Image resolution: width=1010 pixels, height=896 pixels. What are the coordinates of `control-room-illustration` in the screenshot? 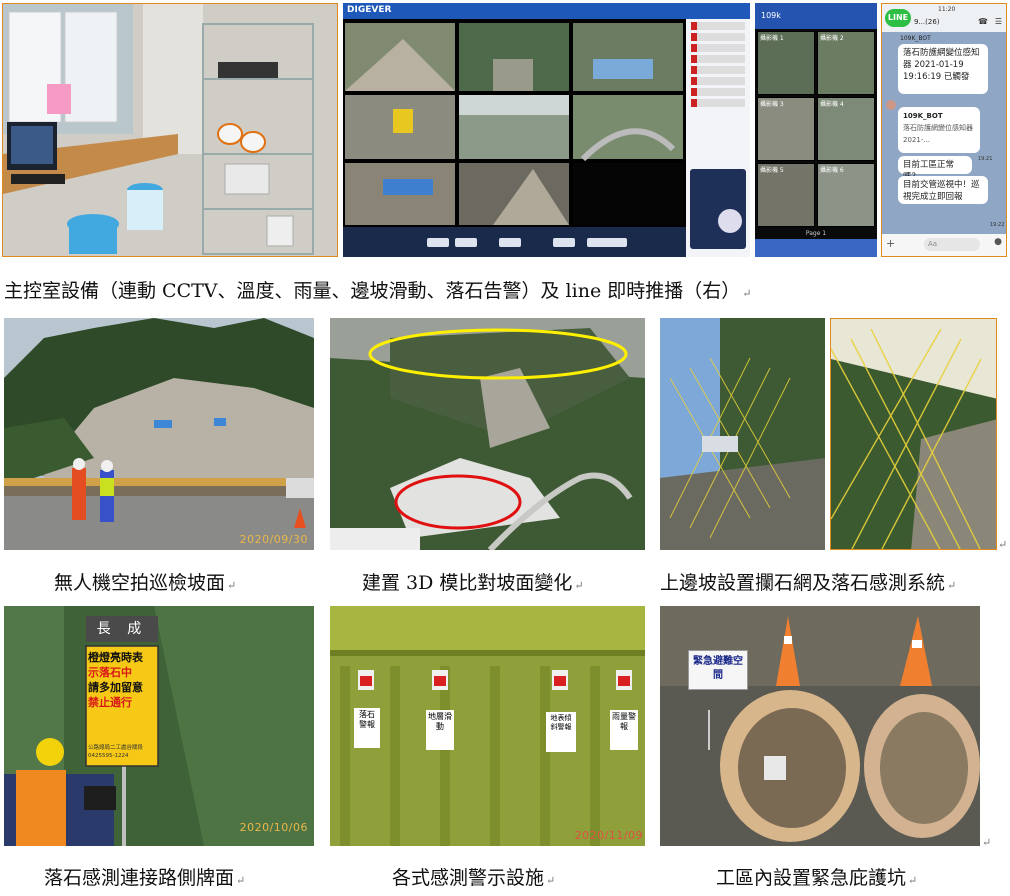 It's located at (170, 130).